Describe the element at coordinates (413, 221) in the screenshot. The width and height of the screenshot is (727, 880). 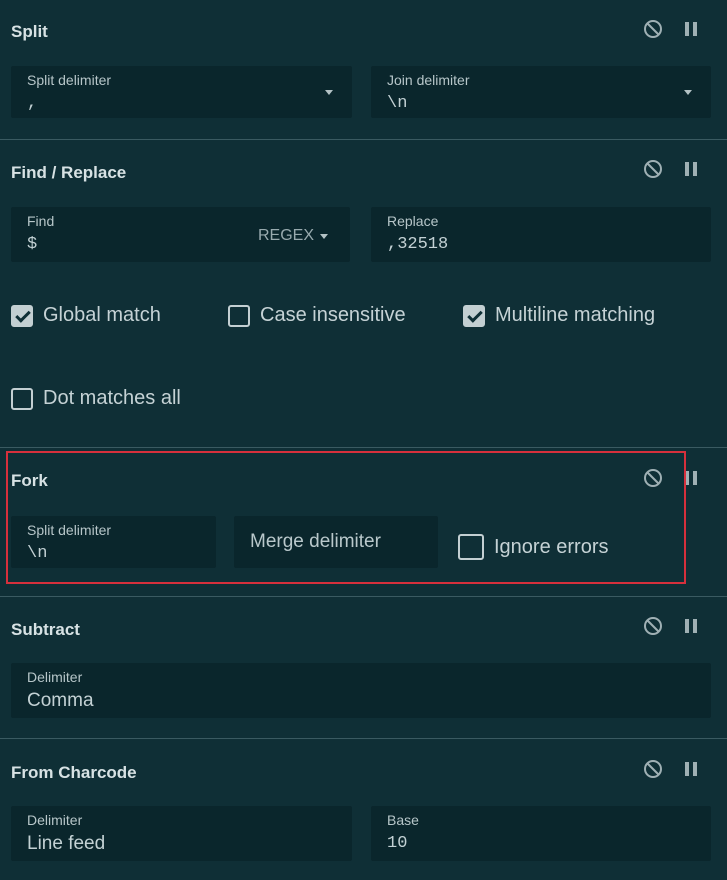
I see `field-label: Replace` at that location.